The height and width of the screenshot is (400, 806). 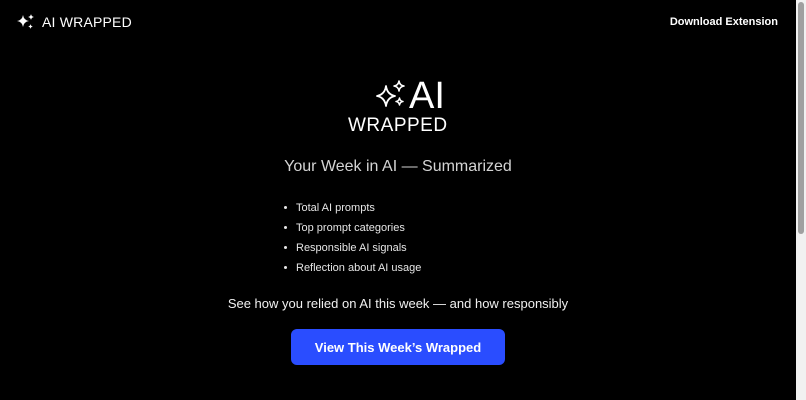 I want to click on list-item: Top prompt categories, so click(x=352, y=228).